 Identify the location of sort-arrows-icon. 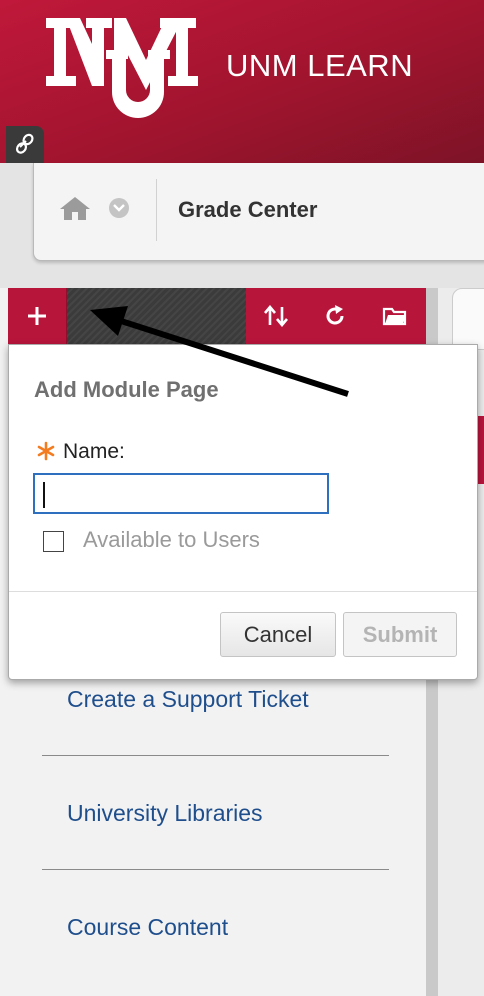
(276, 316).